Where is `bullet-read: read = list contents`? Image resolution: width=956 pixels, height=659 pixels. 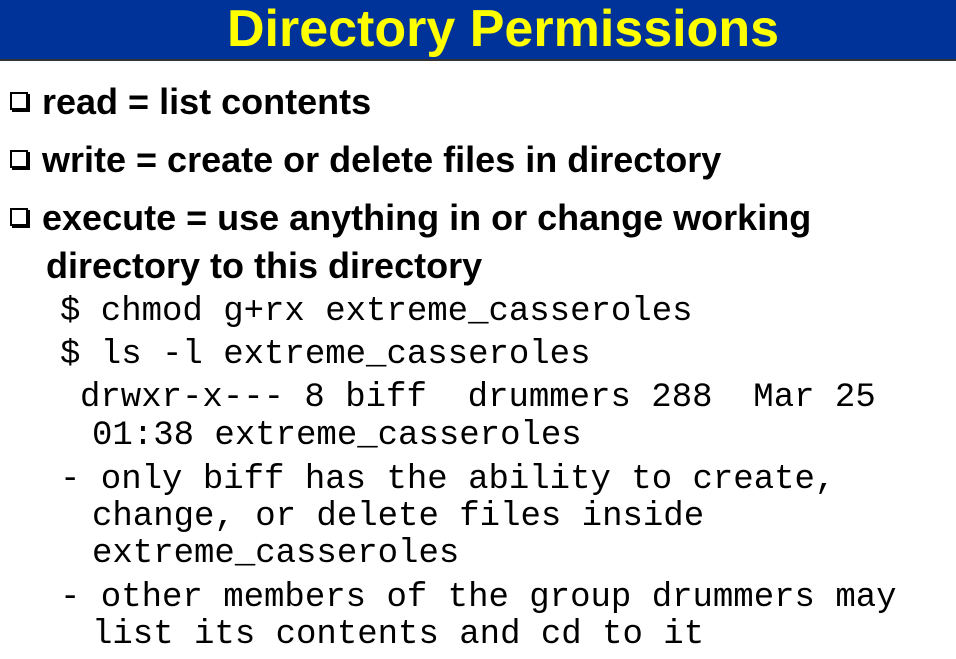
bullet-read: read = list contents is located at coordinates (190, 102).